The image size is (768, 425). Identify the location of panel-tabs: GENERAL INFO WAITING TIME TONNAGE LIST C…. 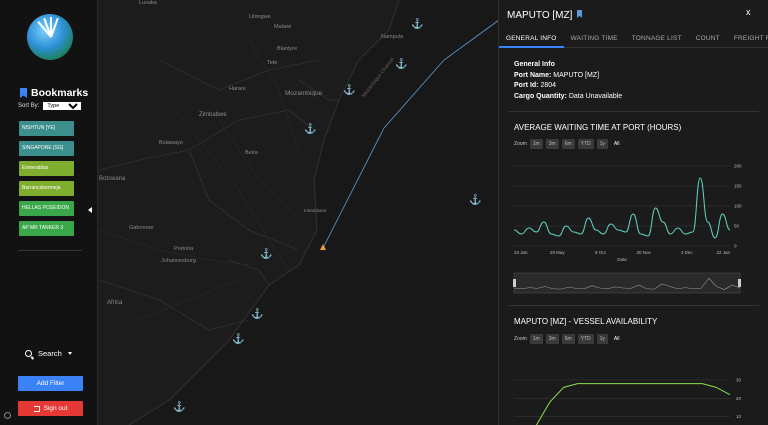
(633, 39).